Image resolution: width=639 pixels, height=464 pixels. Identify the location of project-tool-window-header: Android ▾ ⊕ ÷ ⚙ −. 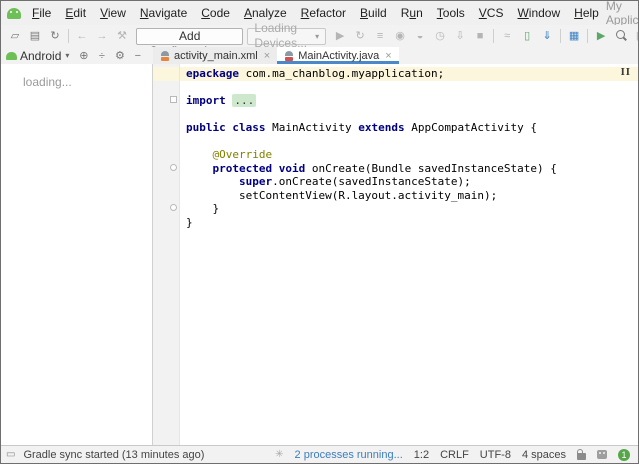
(77, 55).